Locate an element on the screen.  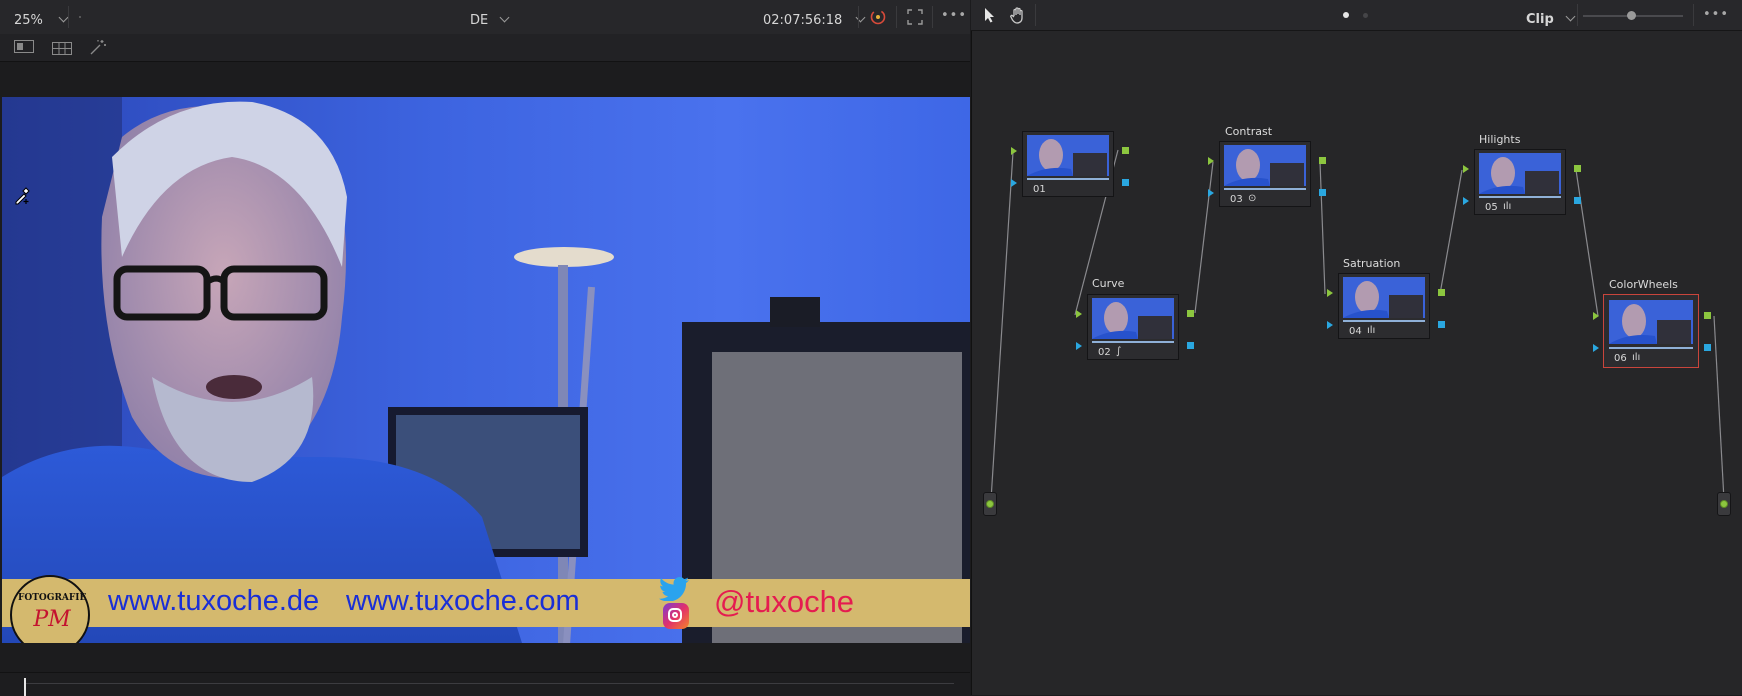
instagram-icon is located at coordinates (676, 616).